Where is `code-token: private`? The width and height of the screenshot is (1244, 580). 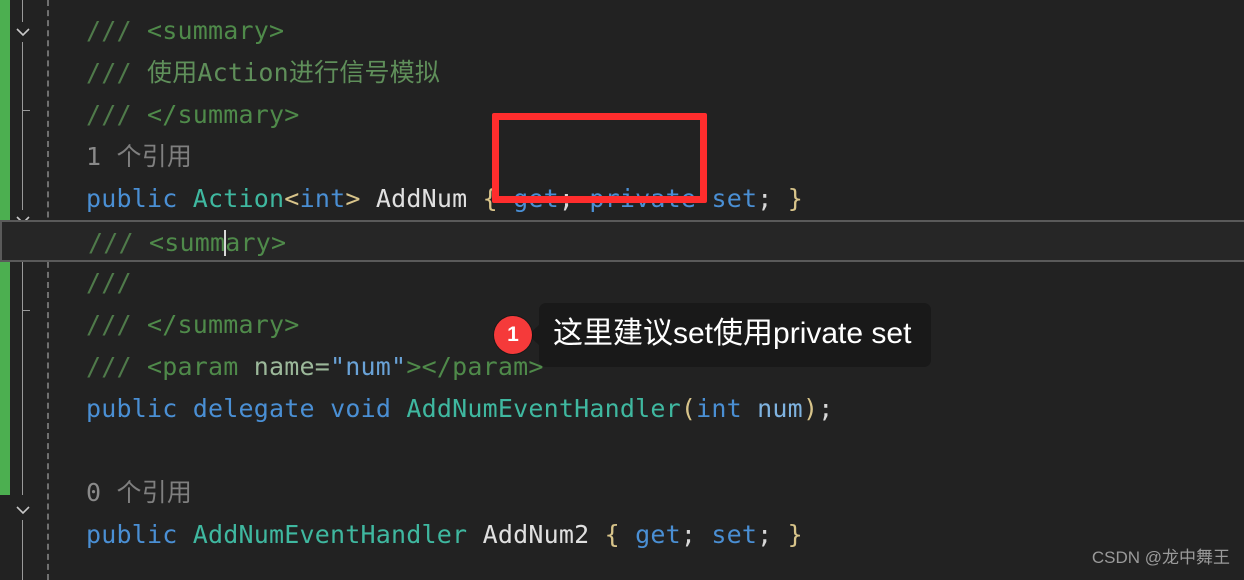
code-token: private is located at coordinates (643, 198).